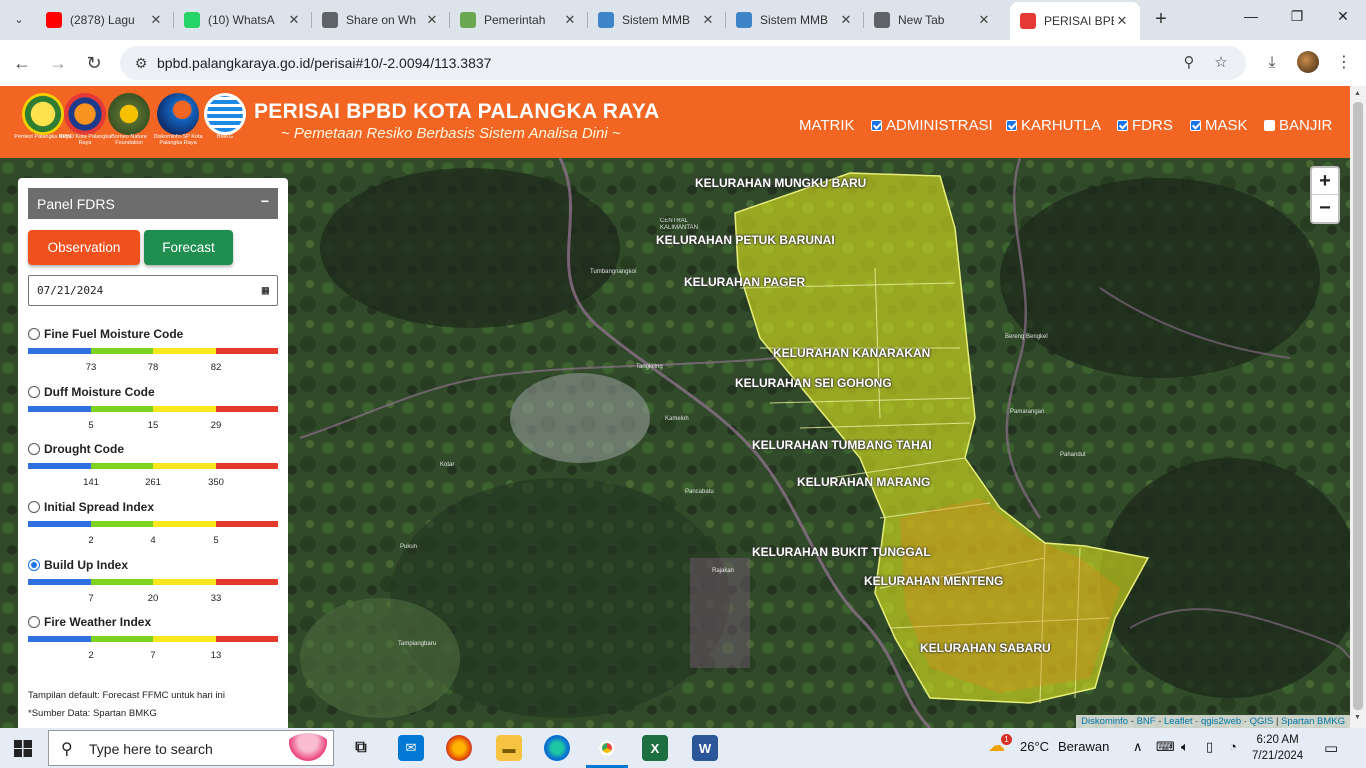 This screenshot has width=1366, height=768. I want to click on attribution-link: BNF, so click(1146, 721).